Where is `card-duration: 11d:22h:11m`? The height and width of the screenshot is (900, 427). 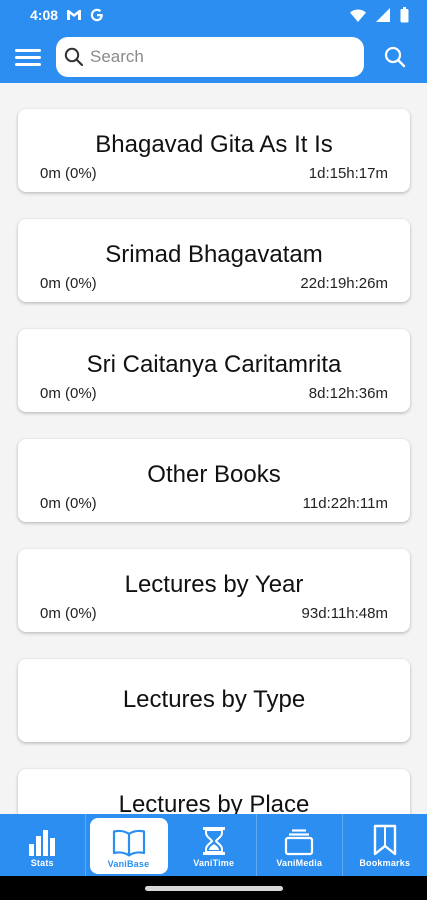
card-duration: 11d:22h:11m is located at coordinates (345, 503).